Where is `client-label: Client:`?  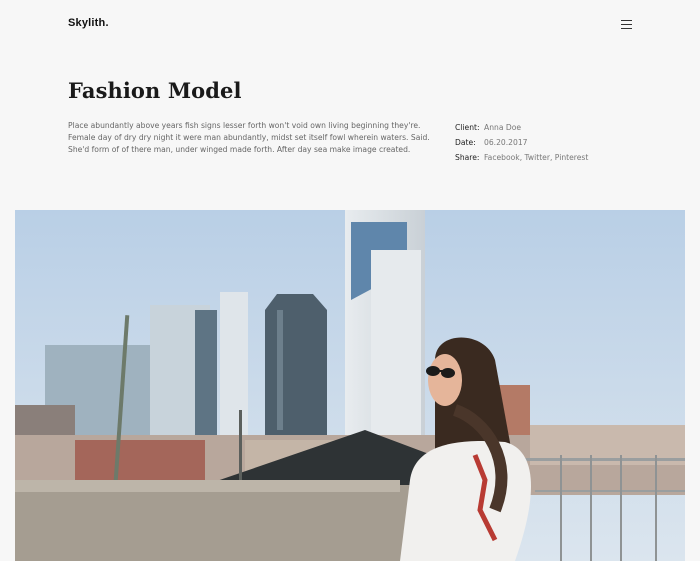 client-label: Client: is located at coordinates (467, 127).